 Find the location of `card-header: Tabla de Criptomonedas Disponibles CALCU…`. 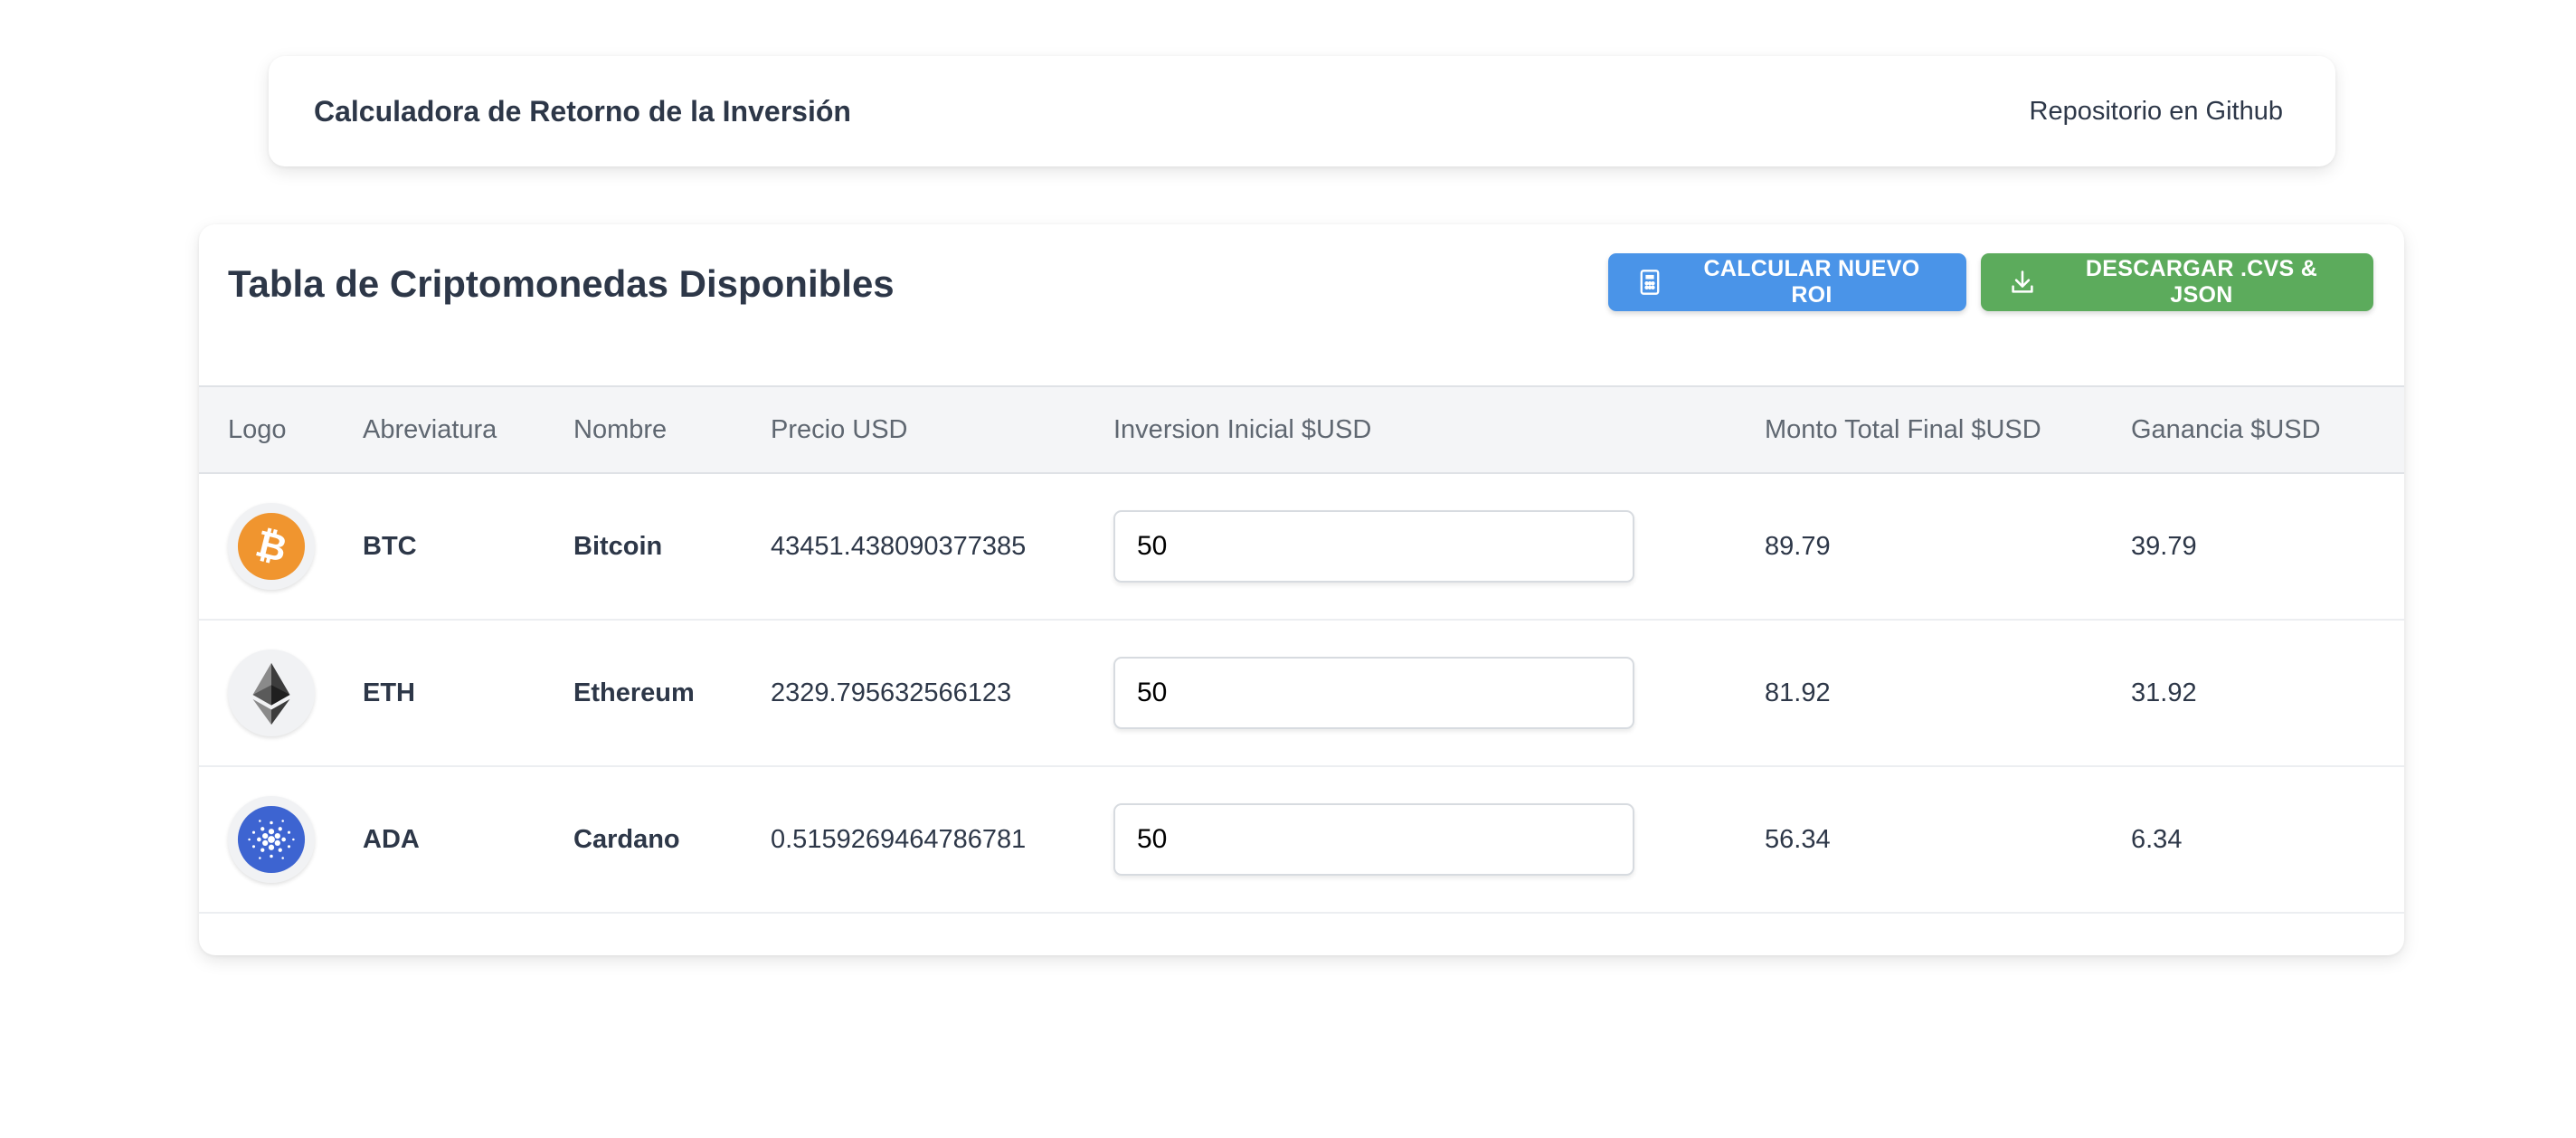

card-header: Tabla de Criptomonedas Disponibles CALCU… is located at coordinates (1301, 304).